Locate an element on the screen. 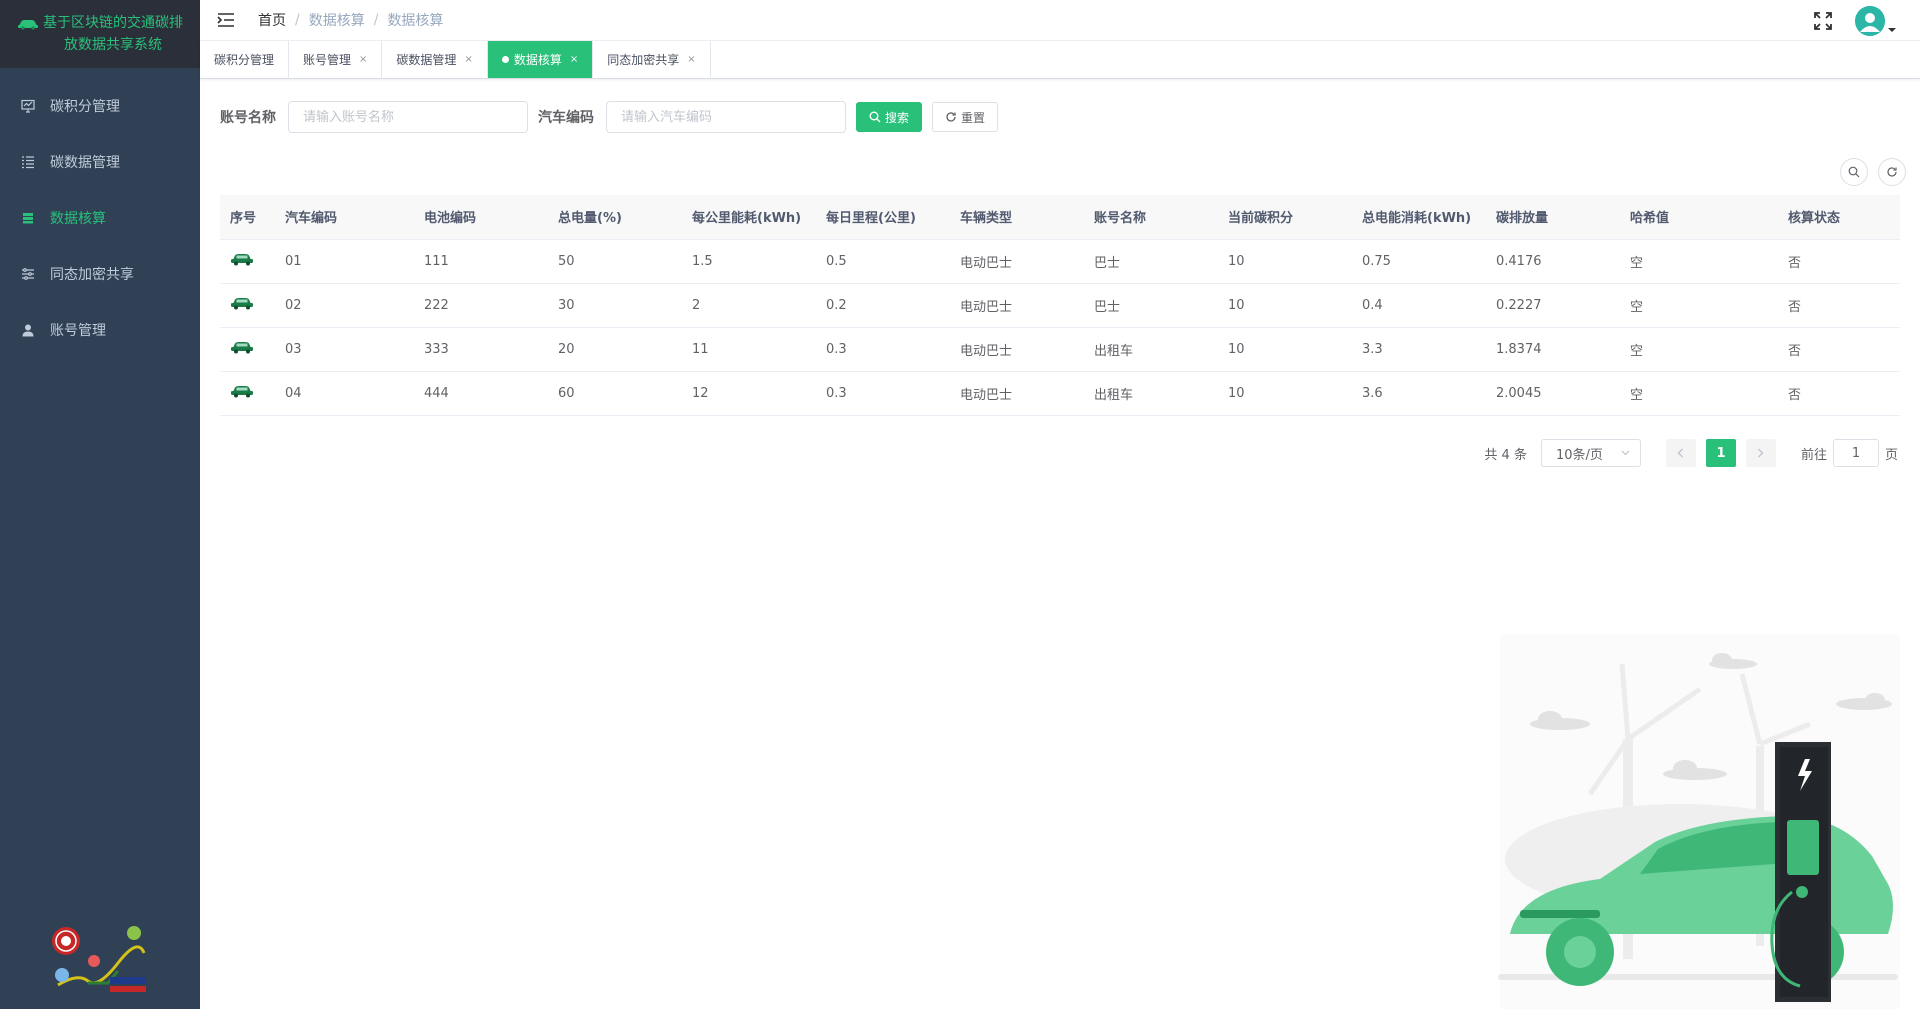 The width and height of the screenshot is (1920, 1009). search-form: 账号名称 汽车编码 搜索 重置 is located at coordinates (609, 117).